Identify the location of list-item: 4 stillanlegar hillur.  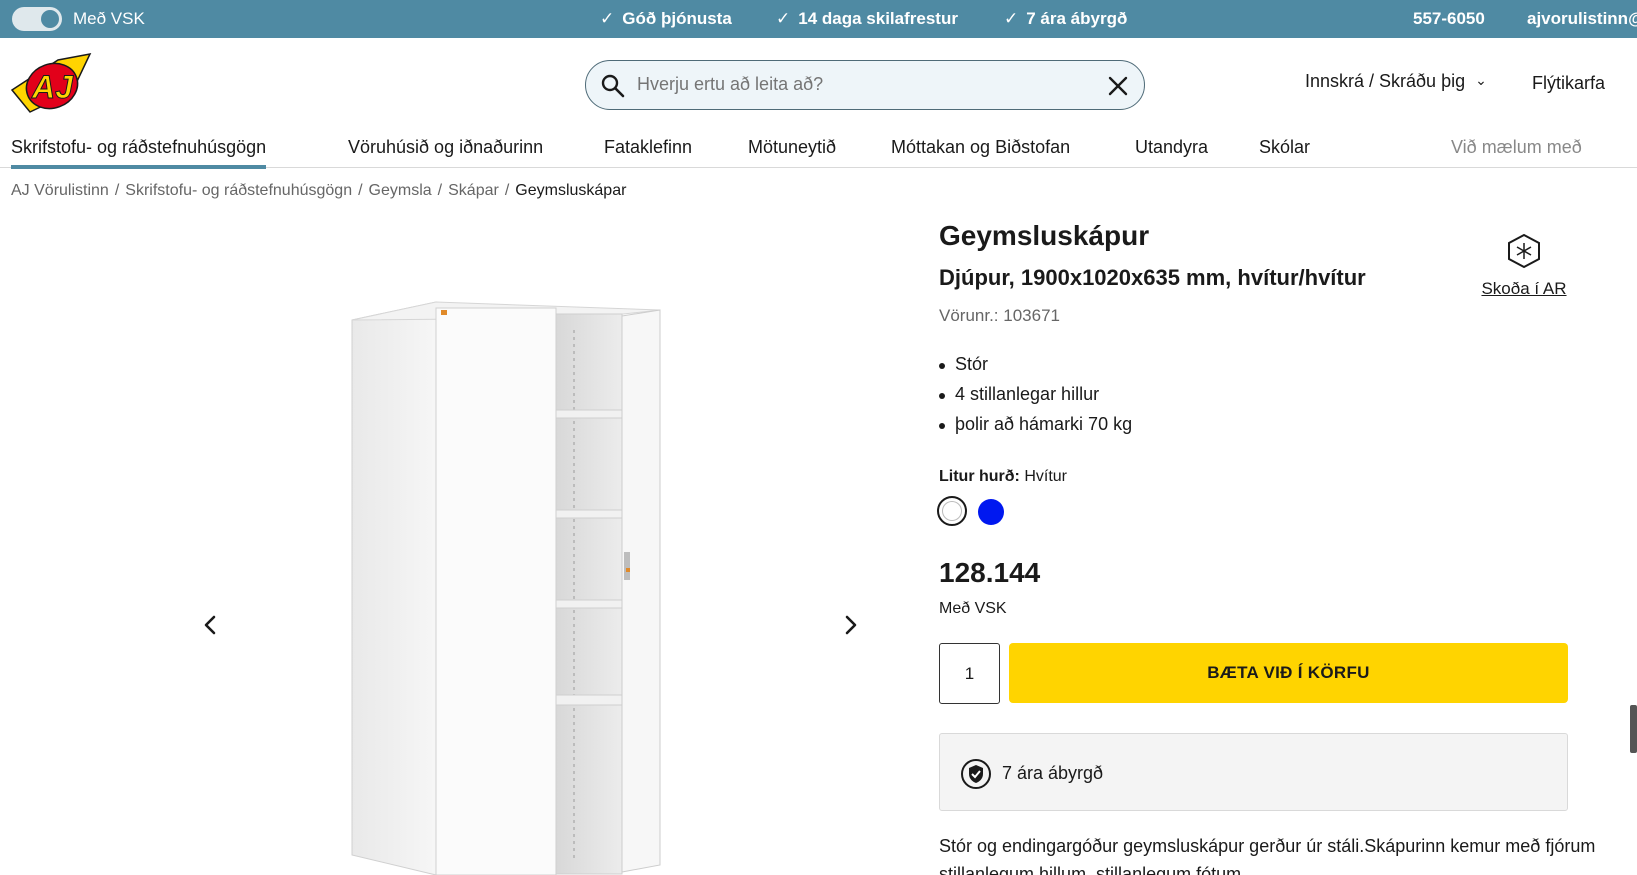
(1035, 399).